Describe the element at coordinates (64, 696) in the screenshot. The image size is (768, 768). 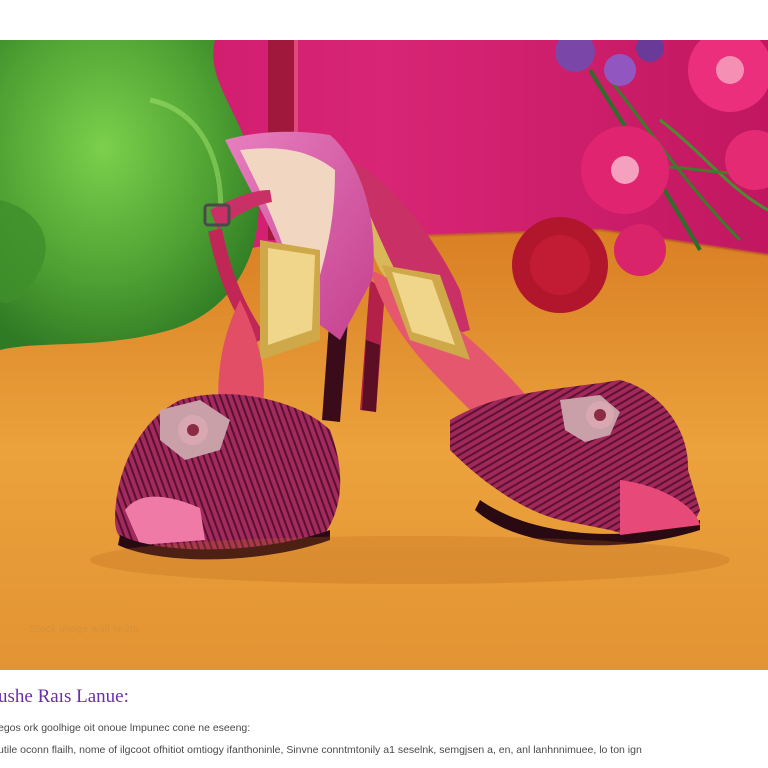
I see `caption-title: ushe Raıs Lanue:` at that location.